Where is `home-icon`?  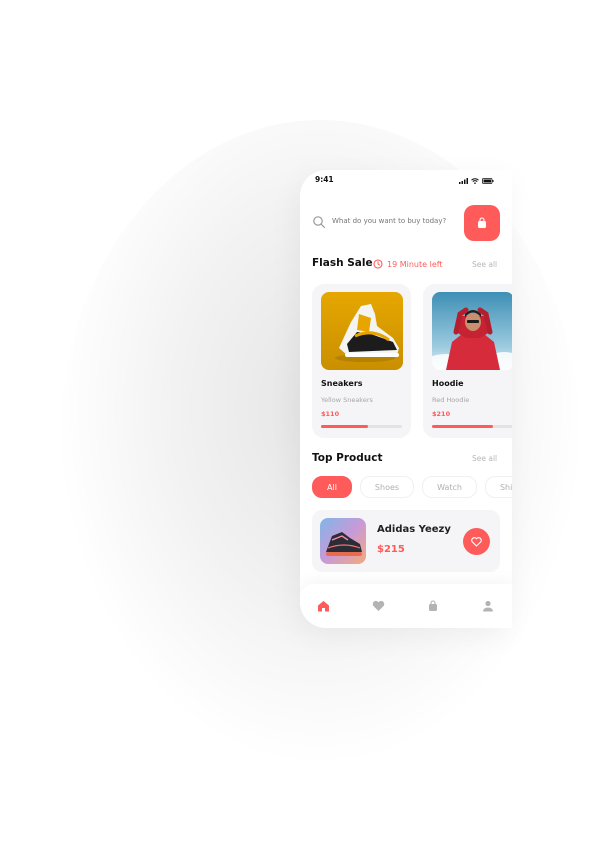 home-icon is located at coordinates (323, 606).